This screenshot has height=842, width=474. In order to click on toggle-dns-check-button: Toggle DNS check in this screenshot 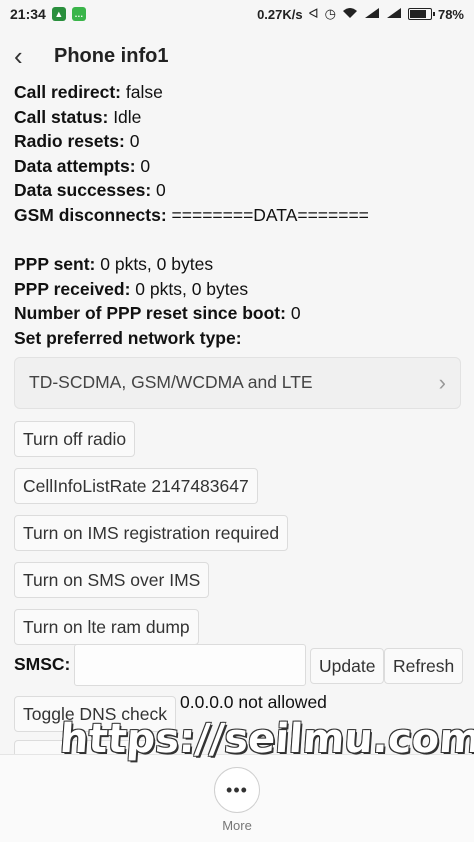, I will do `click(95, 714)`.